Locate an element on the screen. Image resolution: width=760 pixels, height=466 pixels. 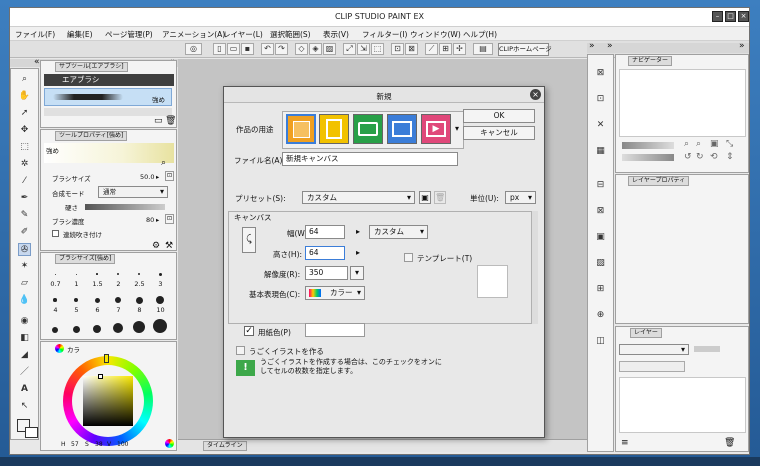
sub-color-swatch is located at coordinates (31, 432).